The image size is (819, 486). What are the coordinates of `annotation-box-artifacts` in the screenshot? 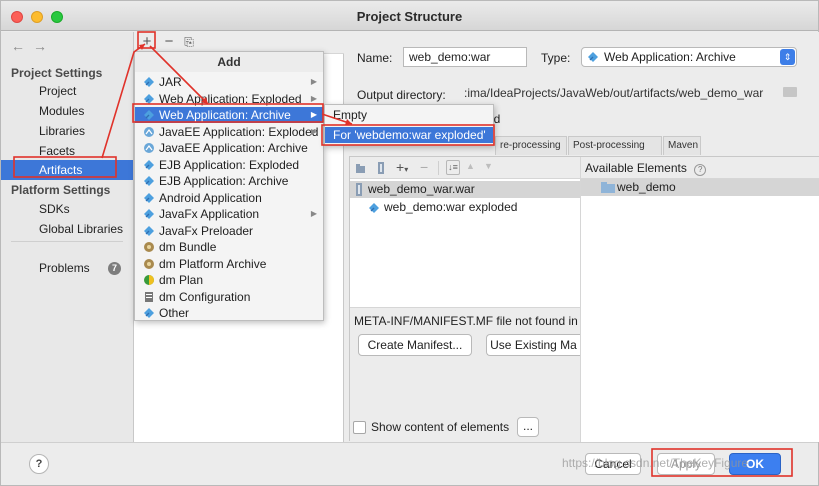 It's located at (65, 167).